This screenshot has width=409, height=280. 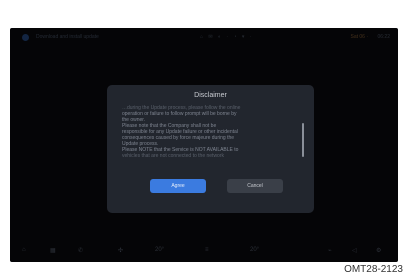 I want to click on seat-icon: ⌁, so click(x=330, y=250).